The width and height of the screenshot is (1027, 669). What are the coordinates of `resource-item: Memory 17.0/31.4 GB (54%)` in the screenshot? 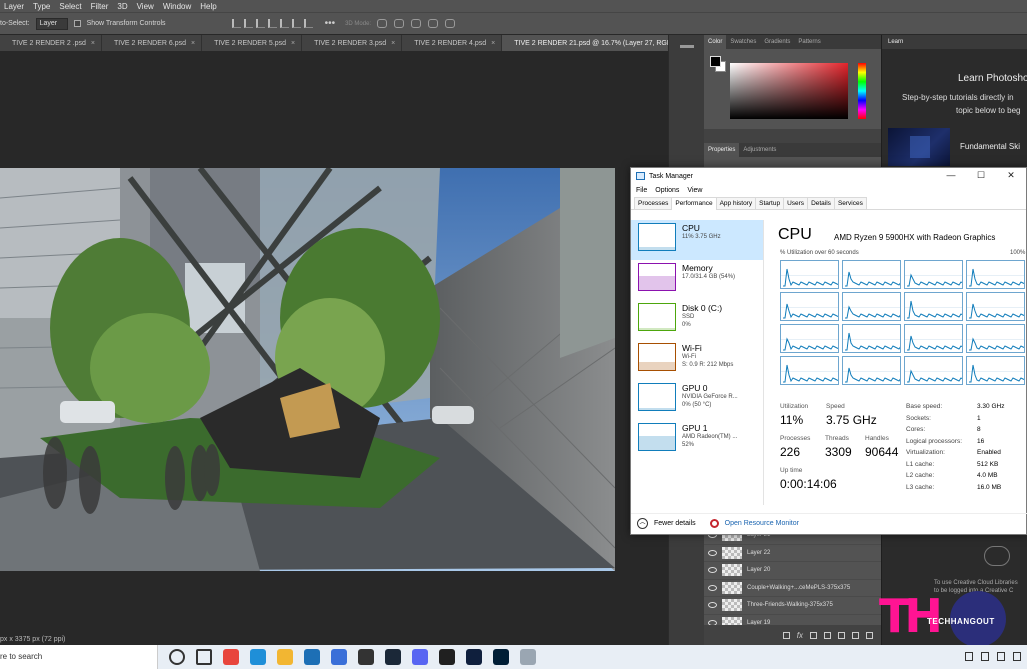 It's located at (697, 280).